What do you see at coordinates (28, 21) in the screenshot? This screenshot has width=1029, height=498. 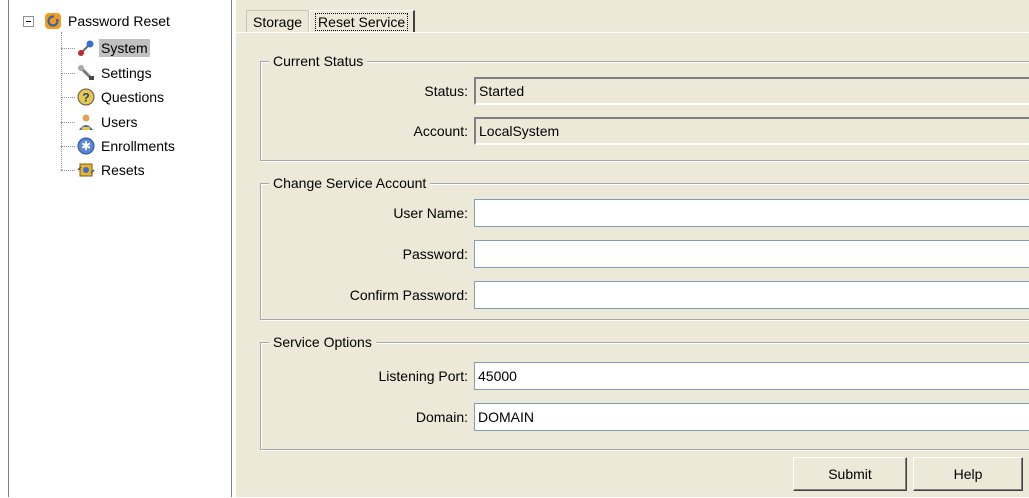 I see `collapse-toggle-icon` at bounding box center [28, 21].